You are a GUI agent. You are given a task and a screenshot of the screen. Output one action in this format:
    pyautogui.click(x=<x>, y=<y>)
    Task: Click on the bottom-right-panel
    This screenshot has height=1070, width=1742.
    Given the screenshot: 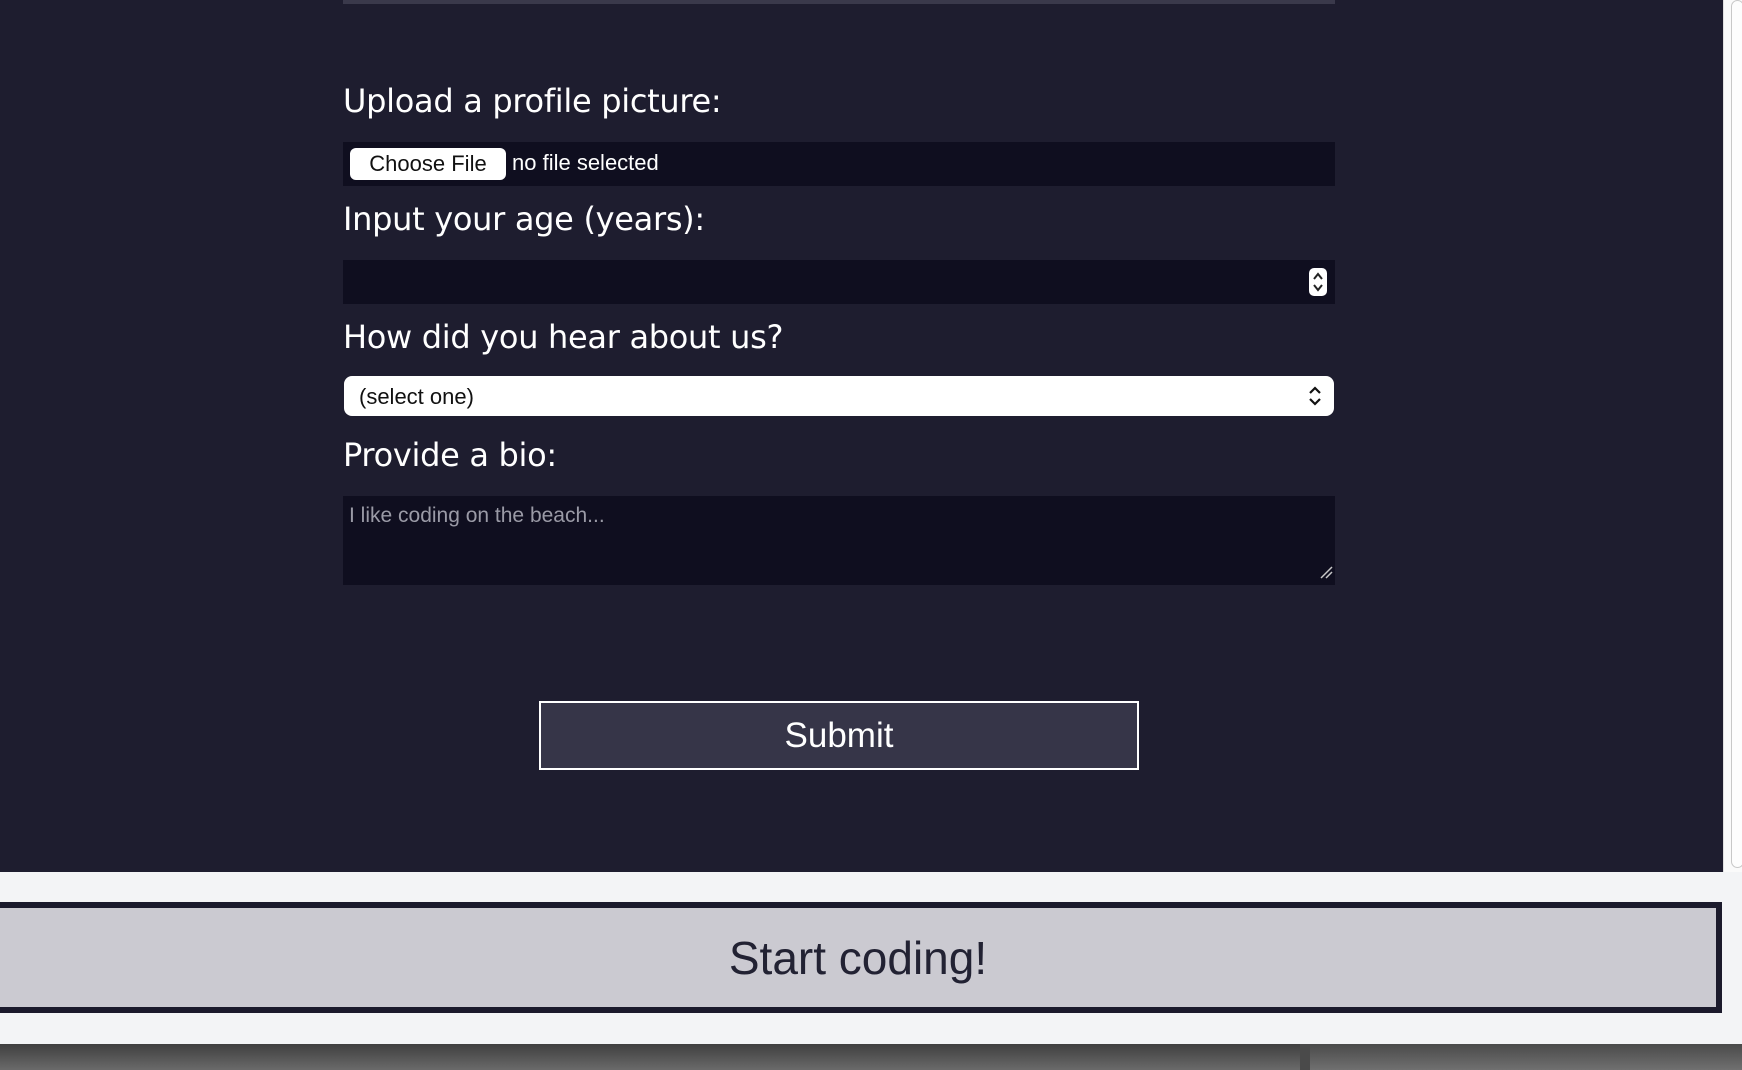 What is the action you would take?
    pyautogui.click(x=1526, y=1057)
    